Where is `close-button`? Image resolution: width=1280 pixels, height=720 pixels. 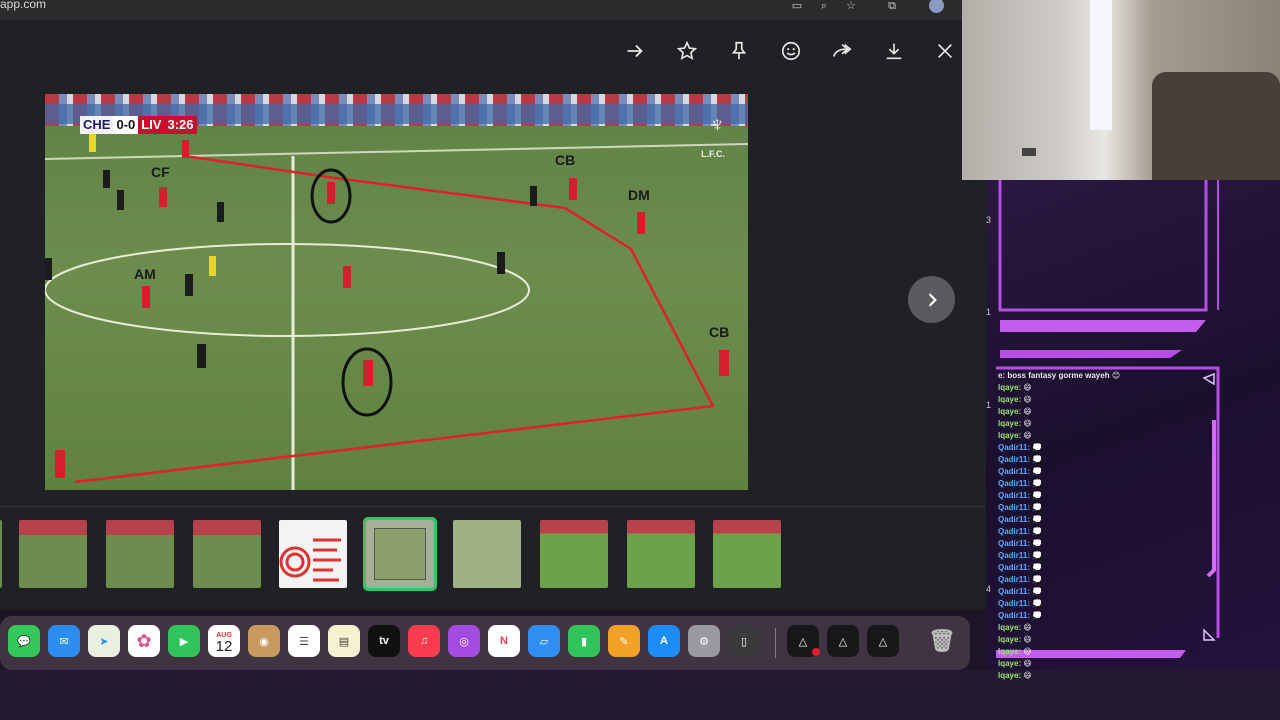
close-button is located at coordinates (945, 51).